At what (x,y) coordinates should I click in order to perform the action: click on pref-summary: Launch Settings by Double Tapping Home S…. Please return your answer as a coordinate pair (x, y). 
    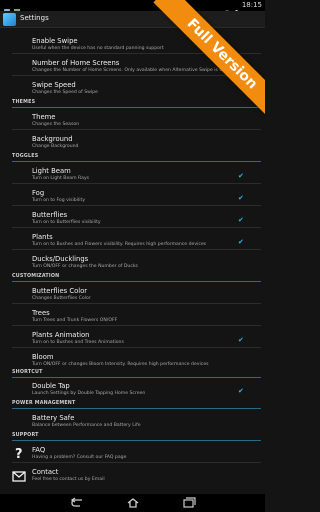
    Looking at the image, I should click on (89, 393).